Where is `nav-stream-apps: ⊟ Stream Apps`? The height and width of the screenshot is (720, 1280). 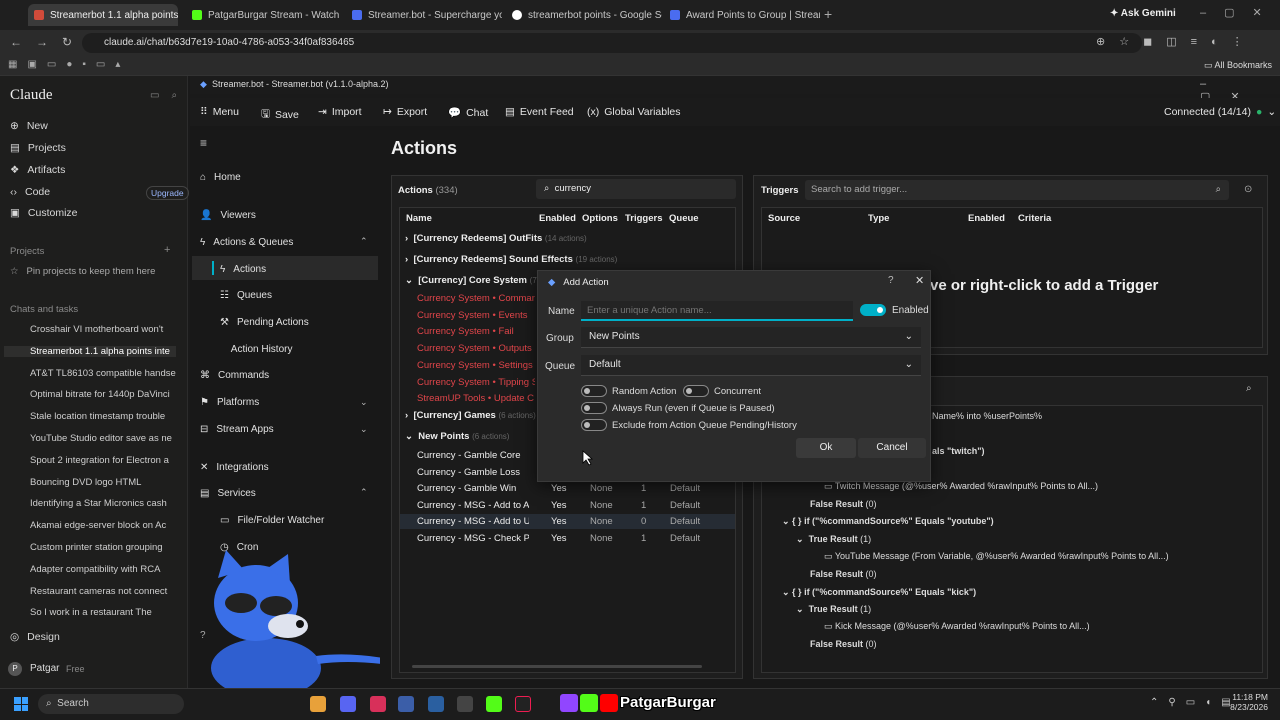
nav-stream-apps: ⊟ Stream Apps is located at coordinates (237, 429).